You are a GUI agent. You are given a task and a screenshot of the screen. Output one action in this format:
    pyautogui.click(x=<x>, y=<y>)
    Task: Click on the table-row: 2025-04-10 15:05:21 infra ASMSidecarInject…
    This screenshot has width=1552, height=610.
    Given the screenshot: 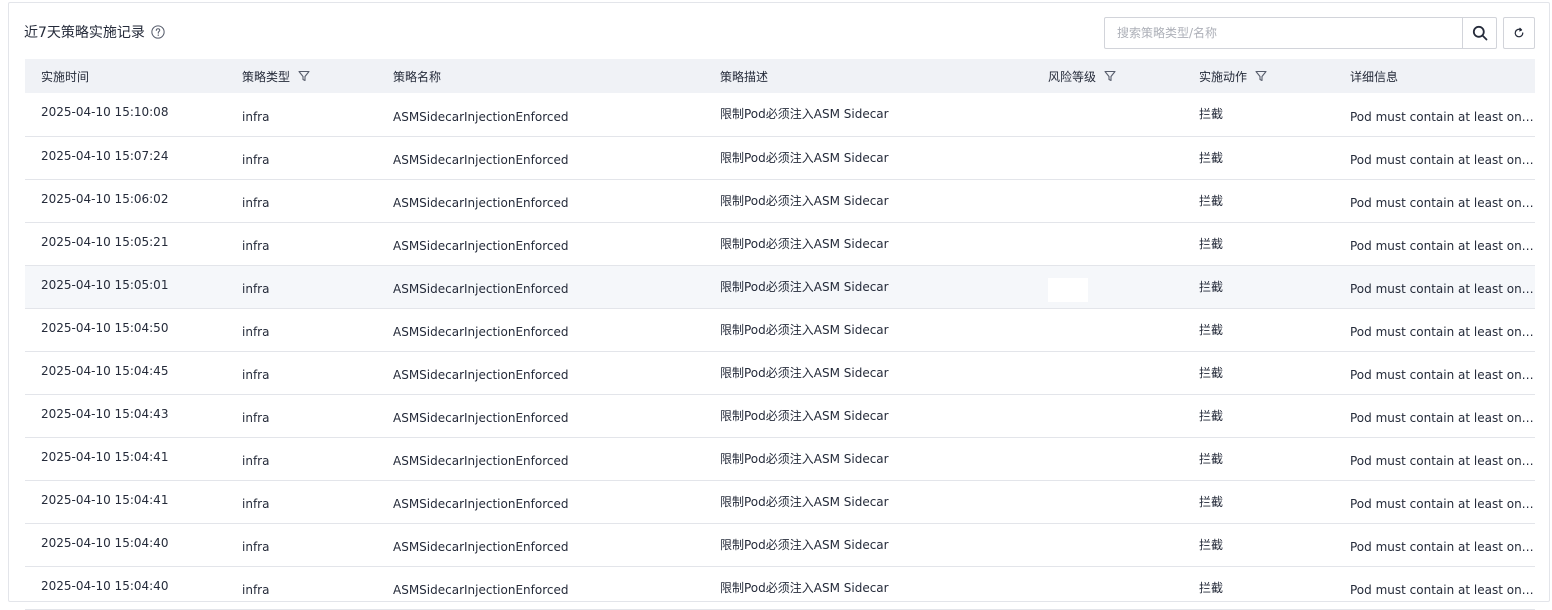 What is the action you would take?
    pyautogui.click(x=780, y=243)
    